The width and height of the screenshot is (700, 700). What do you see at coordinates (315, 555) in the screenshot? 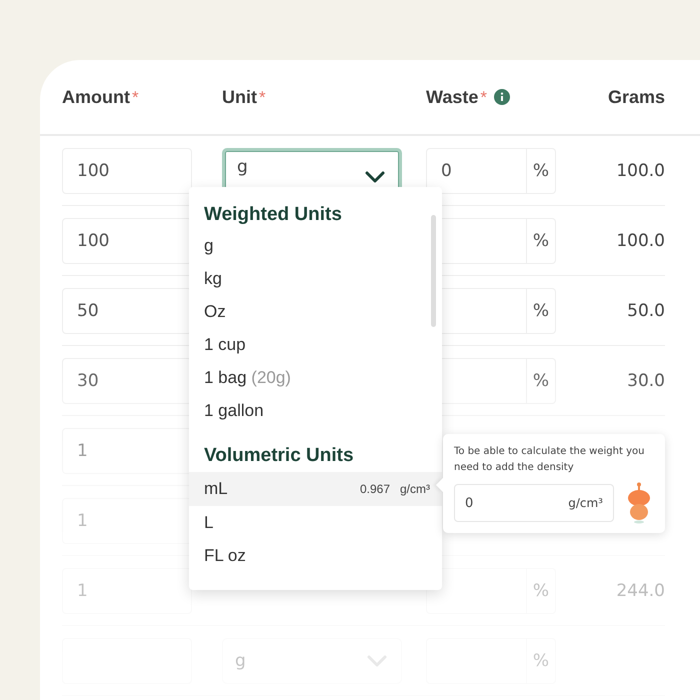
I see `unit-option: FL oz` at bounding box center [315, 555].